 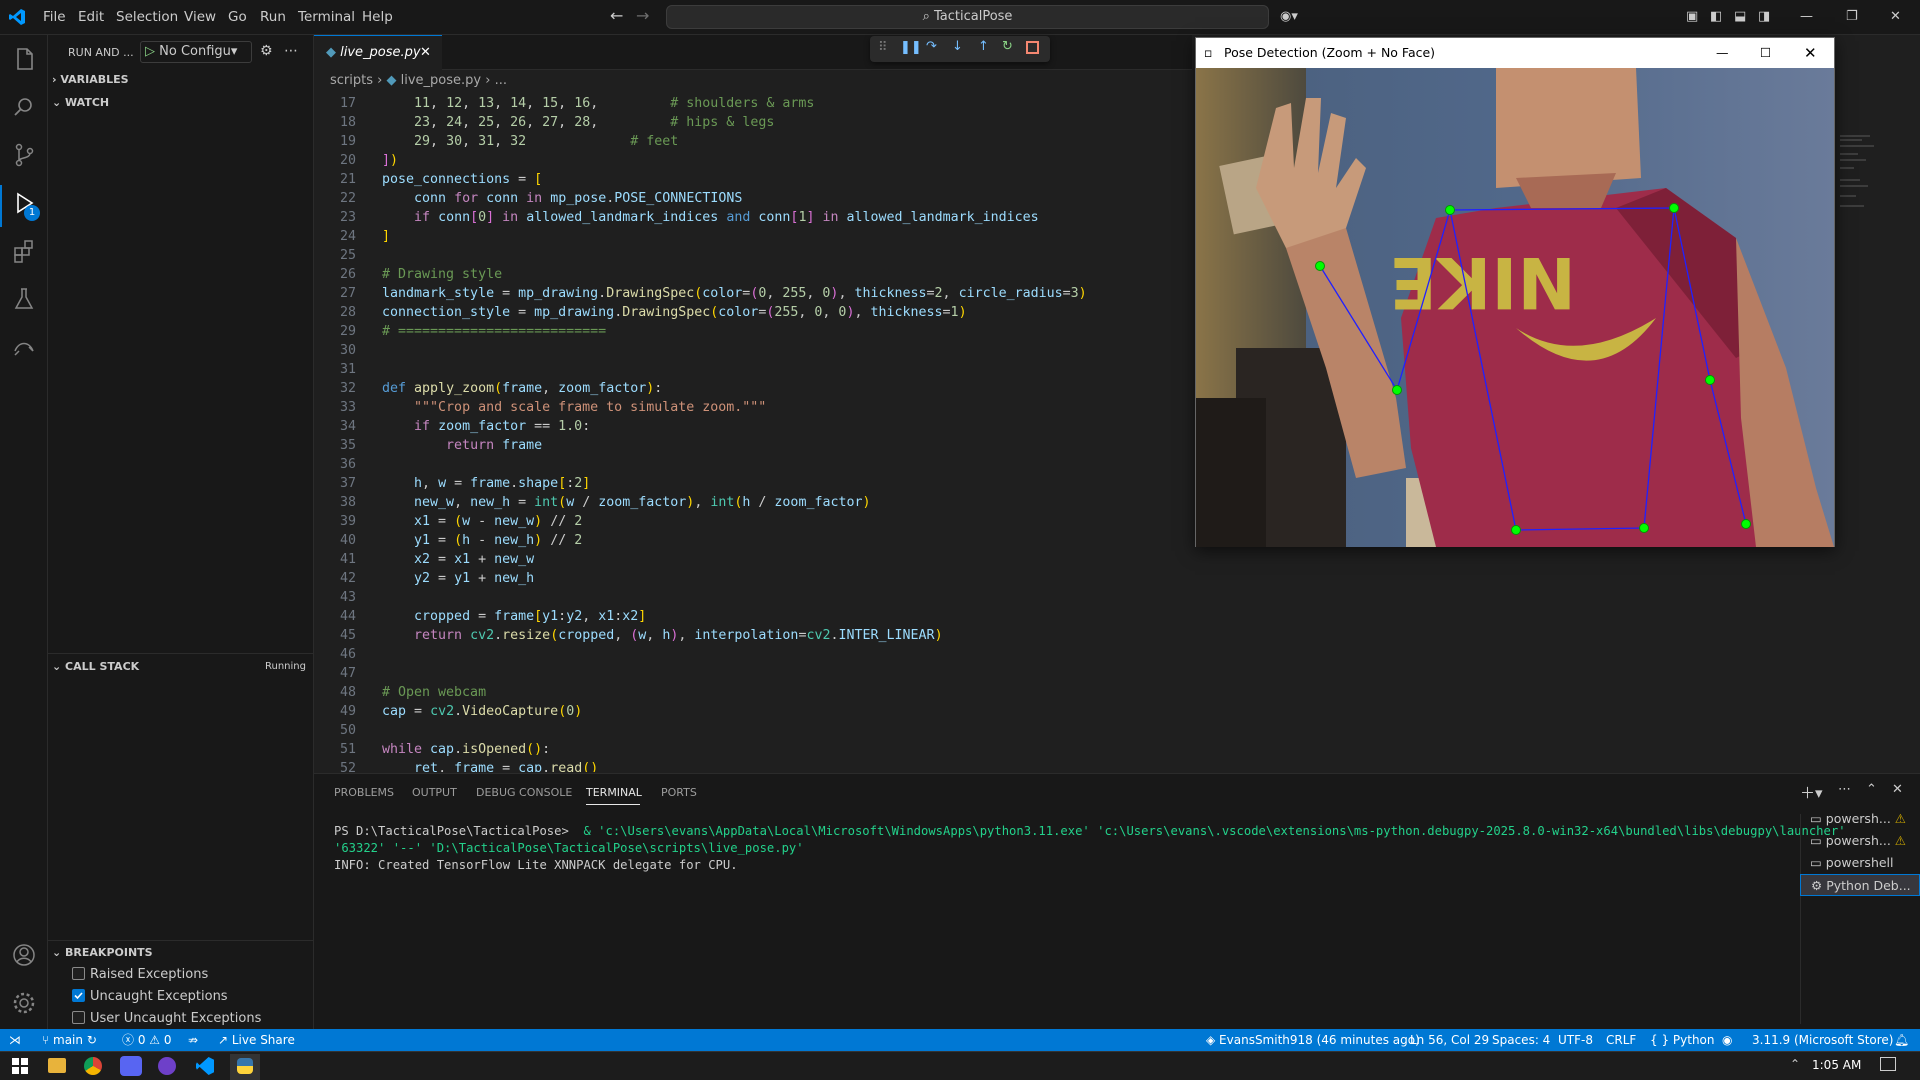 I want to click on tab-problems: PROBLEMS, so click(x=364, y=792).